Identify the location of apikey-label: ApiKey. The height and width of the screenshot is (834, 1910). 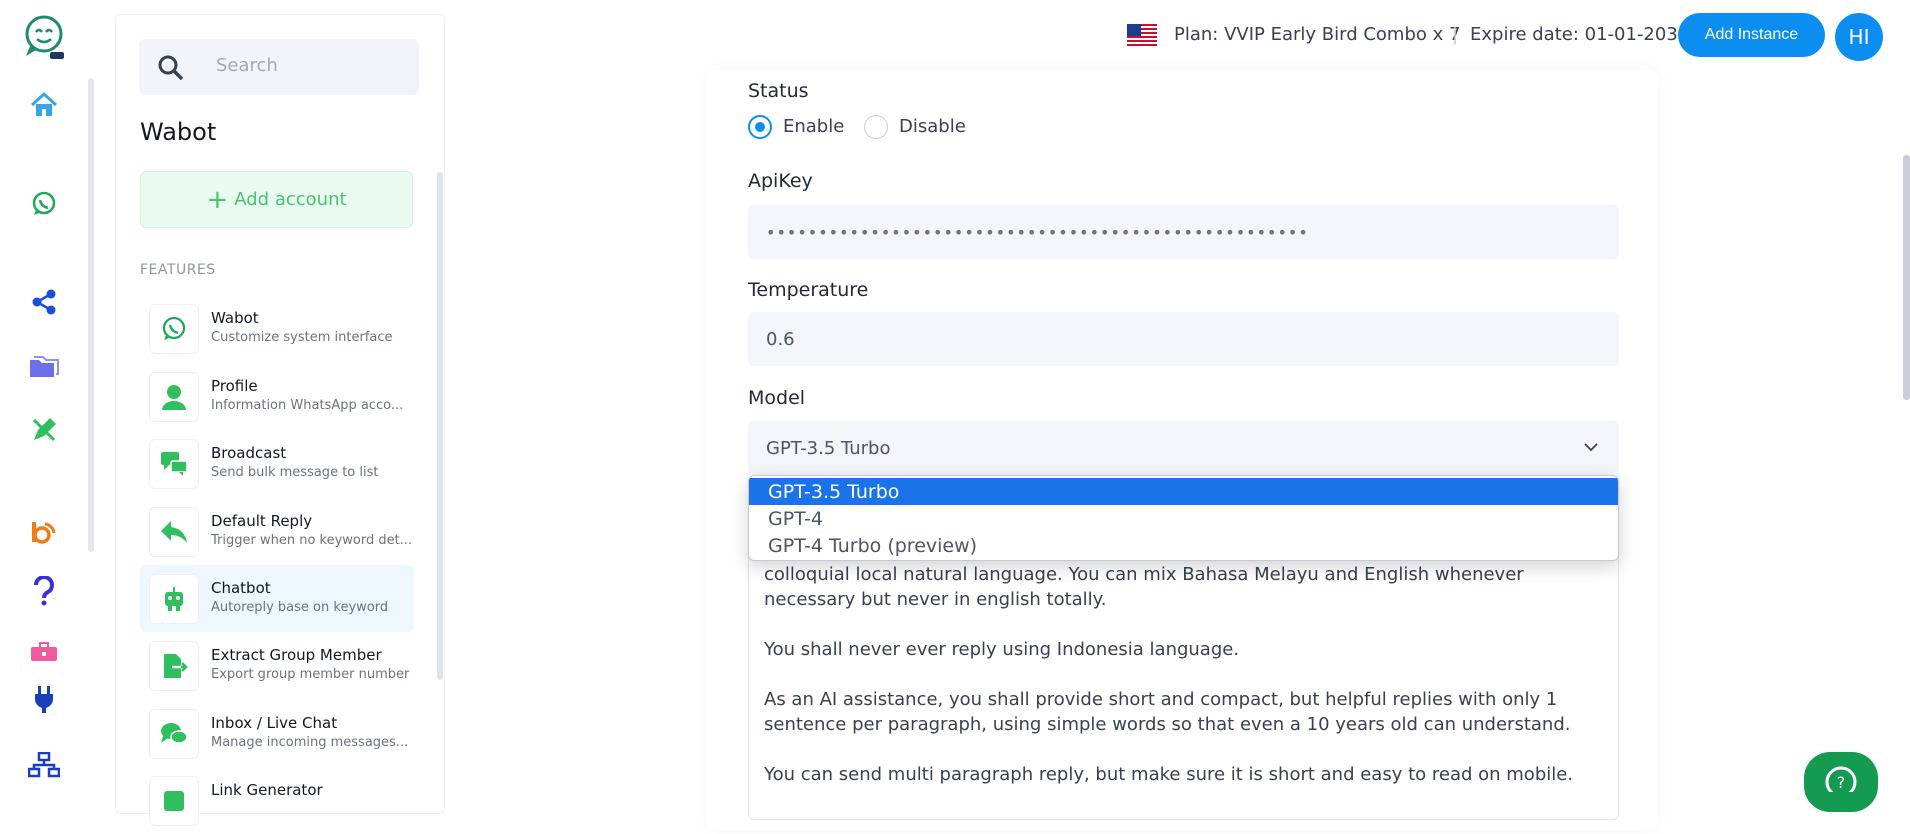
(780, 181).